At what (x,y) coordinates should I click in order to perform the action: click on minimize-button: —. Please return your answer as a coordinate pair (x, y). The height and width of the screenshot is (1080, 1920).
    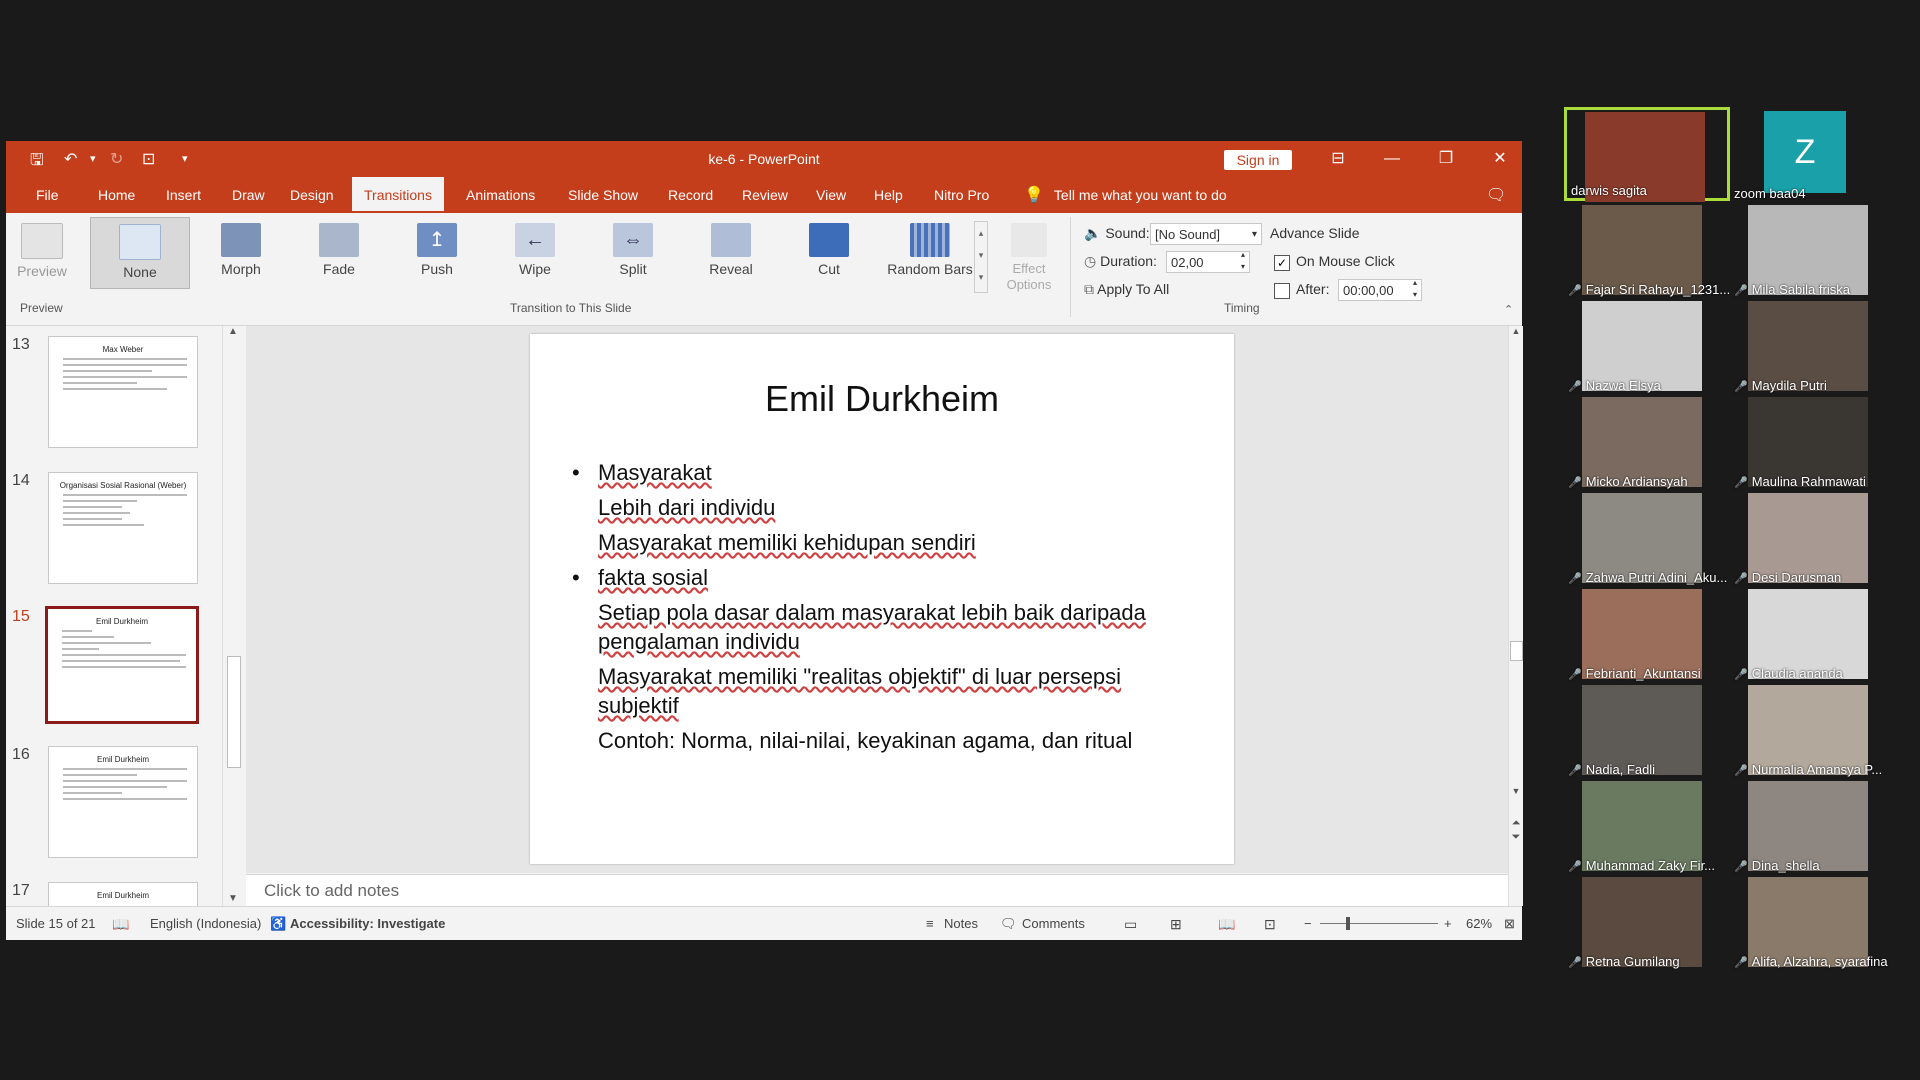
    Looking at the image, I should click on (1392, 159).